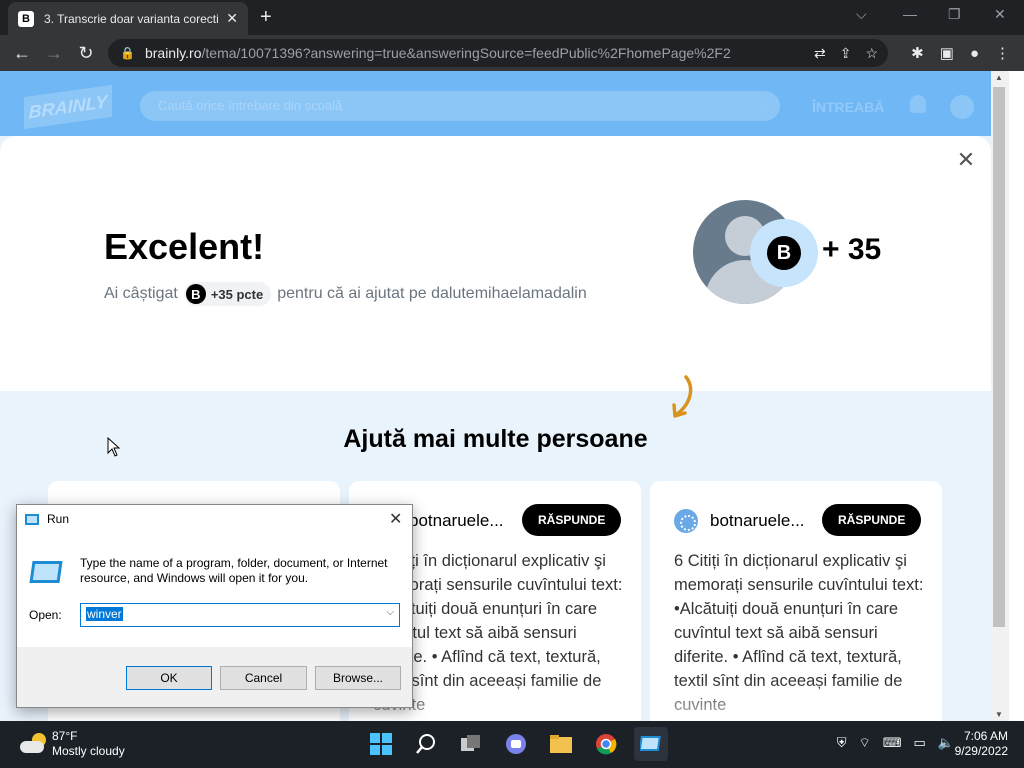 This screenshot has height=768, width=1024. Describe the element at coordinates (460, 106) in the screenshot. I see `site-search-input: Caută orice întrebare din școală` at that location.